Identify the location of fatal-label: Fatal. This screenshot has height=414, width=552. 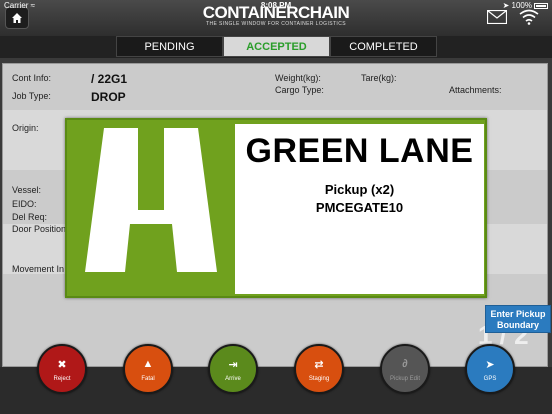
(148, 379).